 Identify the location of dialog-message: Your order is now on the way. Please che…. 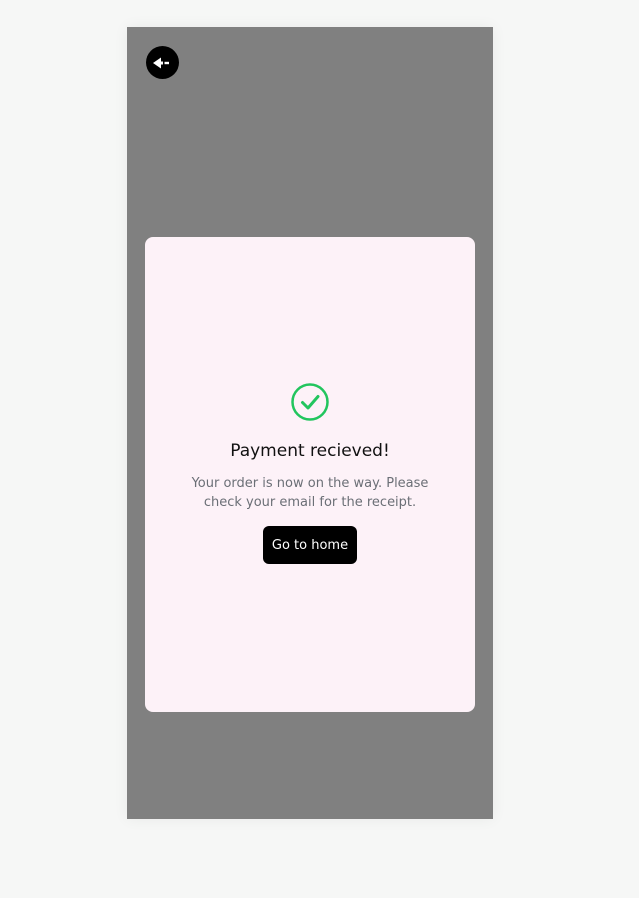
(310, 493).